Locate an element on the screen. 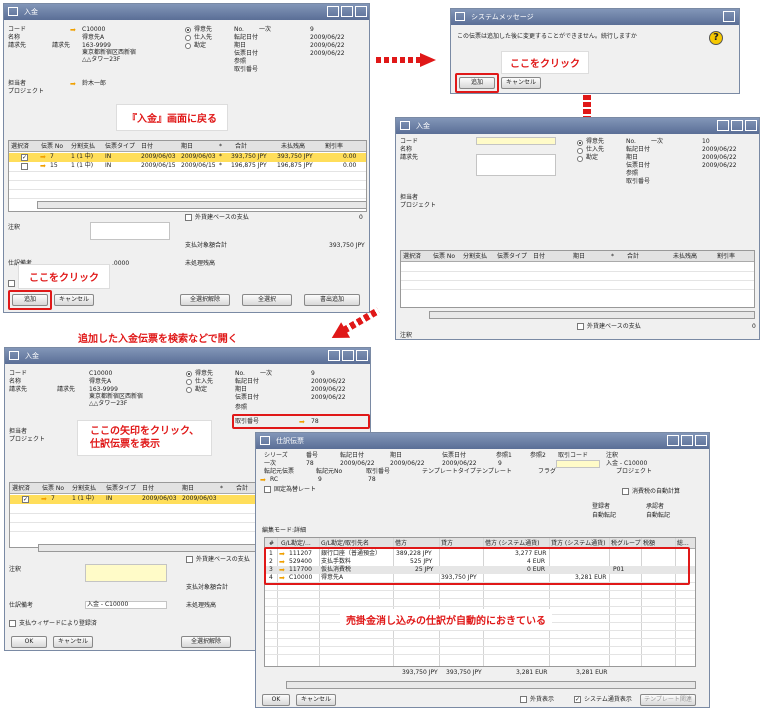 The width and height of the screenshot is (765, 716). rep-value: 鈴木一郎 is located at coordinates (94, 84).